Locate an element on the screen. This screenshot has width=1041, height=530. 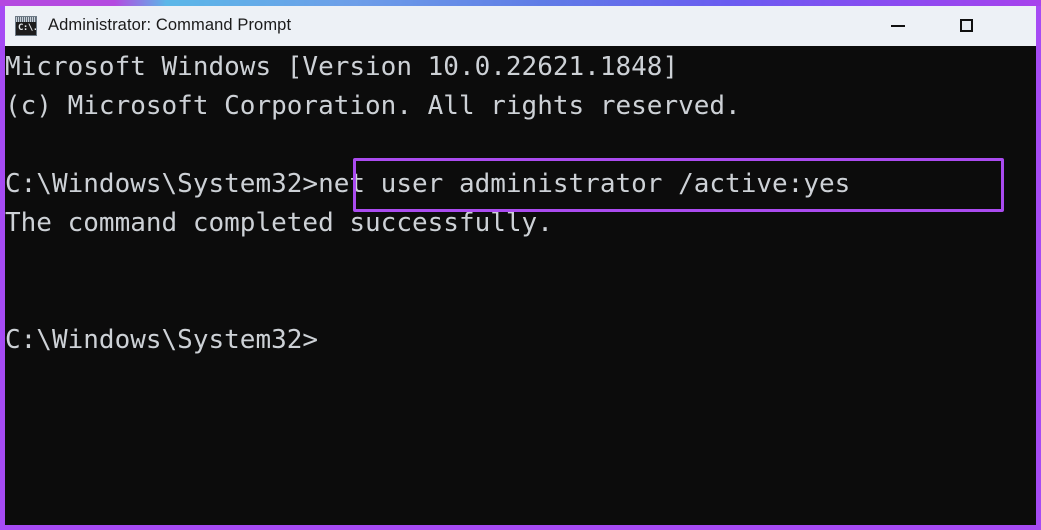
window-title: Administrator: Command Prompt is located at coordinates (170, 25).